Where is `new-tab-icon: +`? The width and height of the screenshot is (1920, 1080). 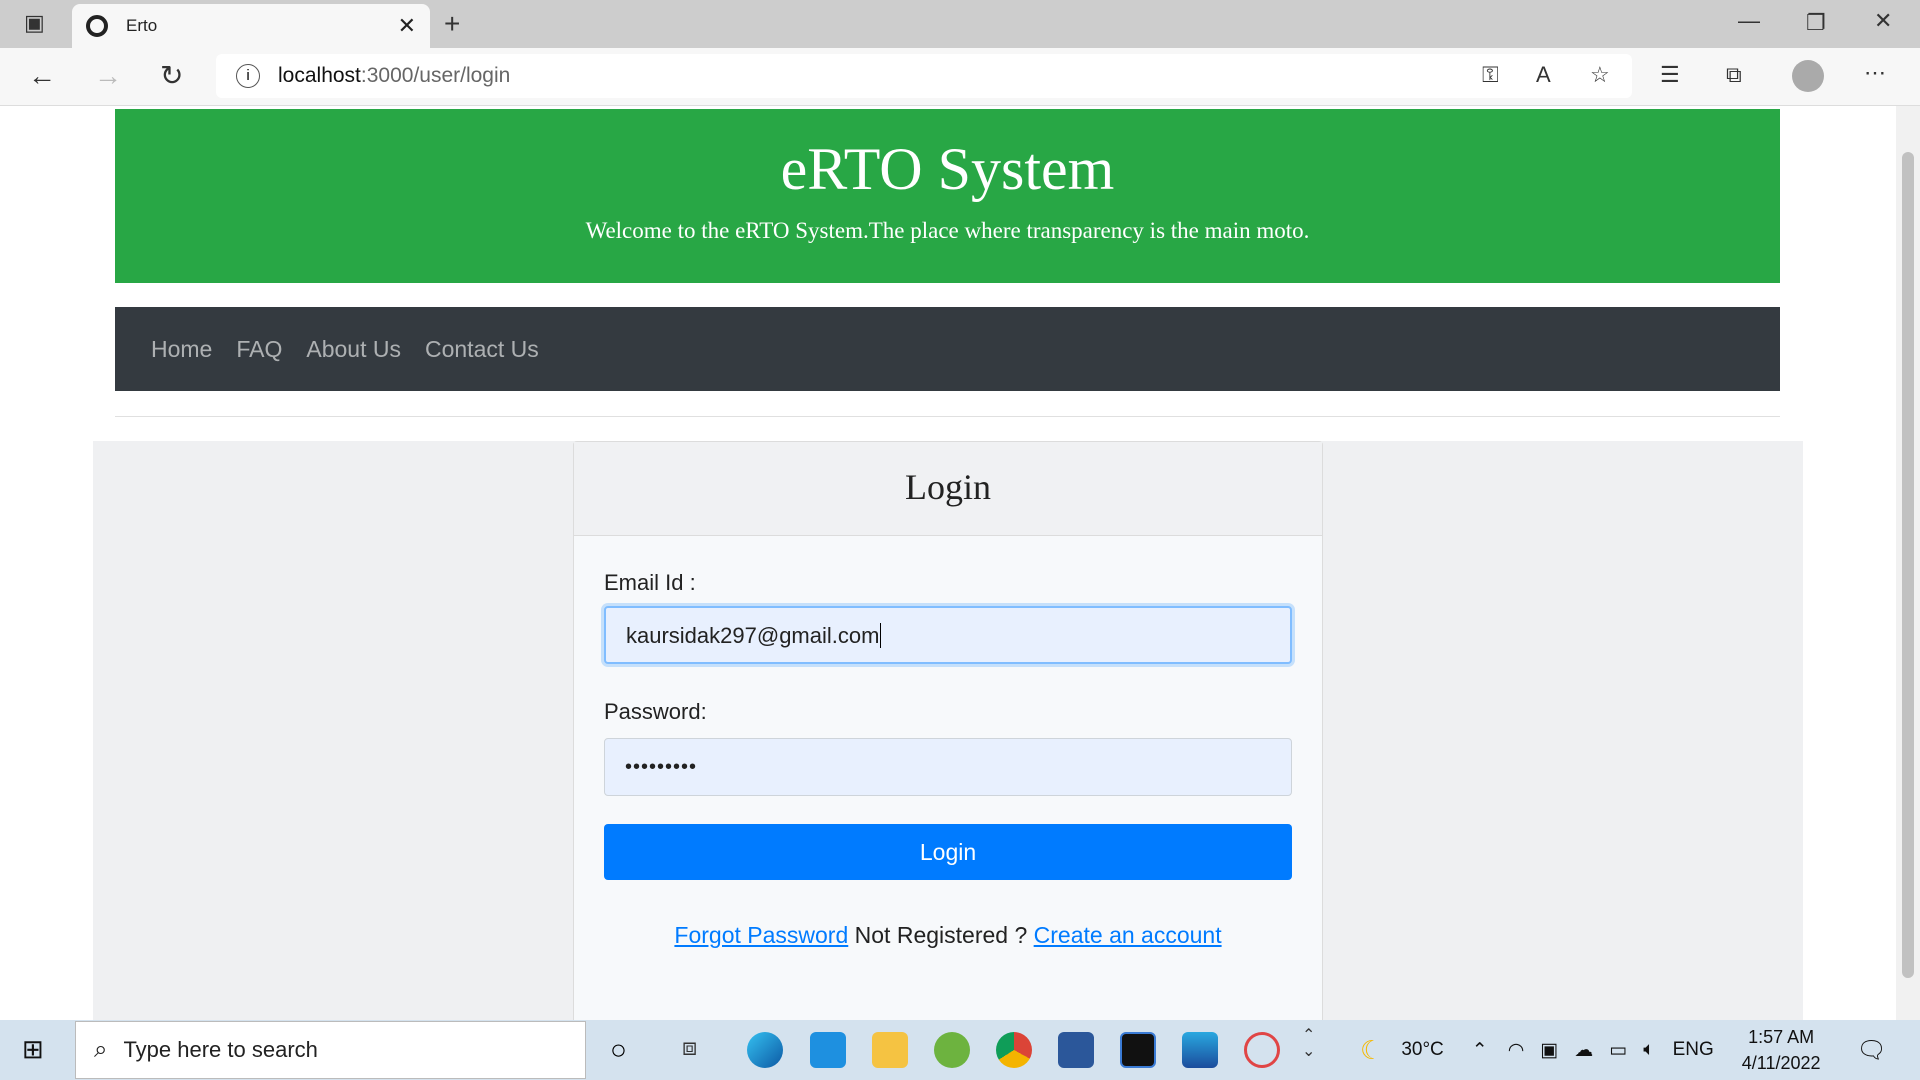 new-tab-icon: + is located at coordinates (452, 24).